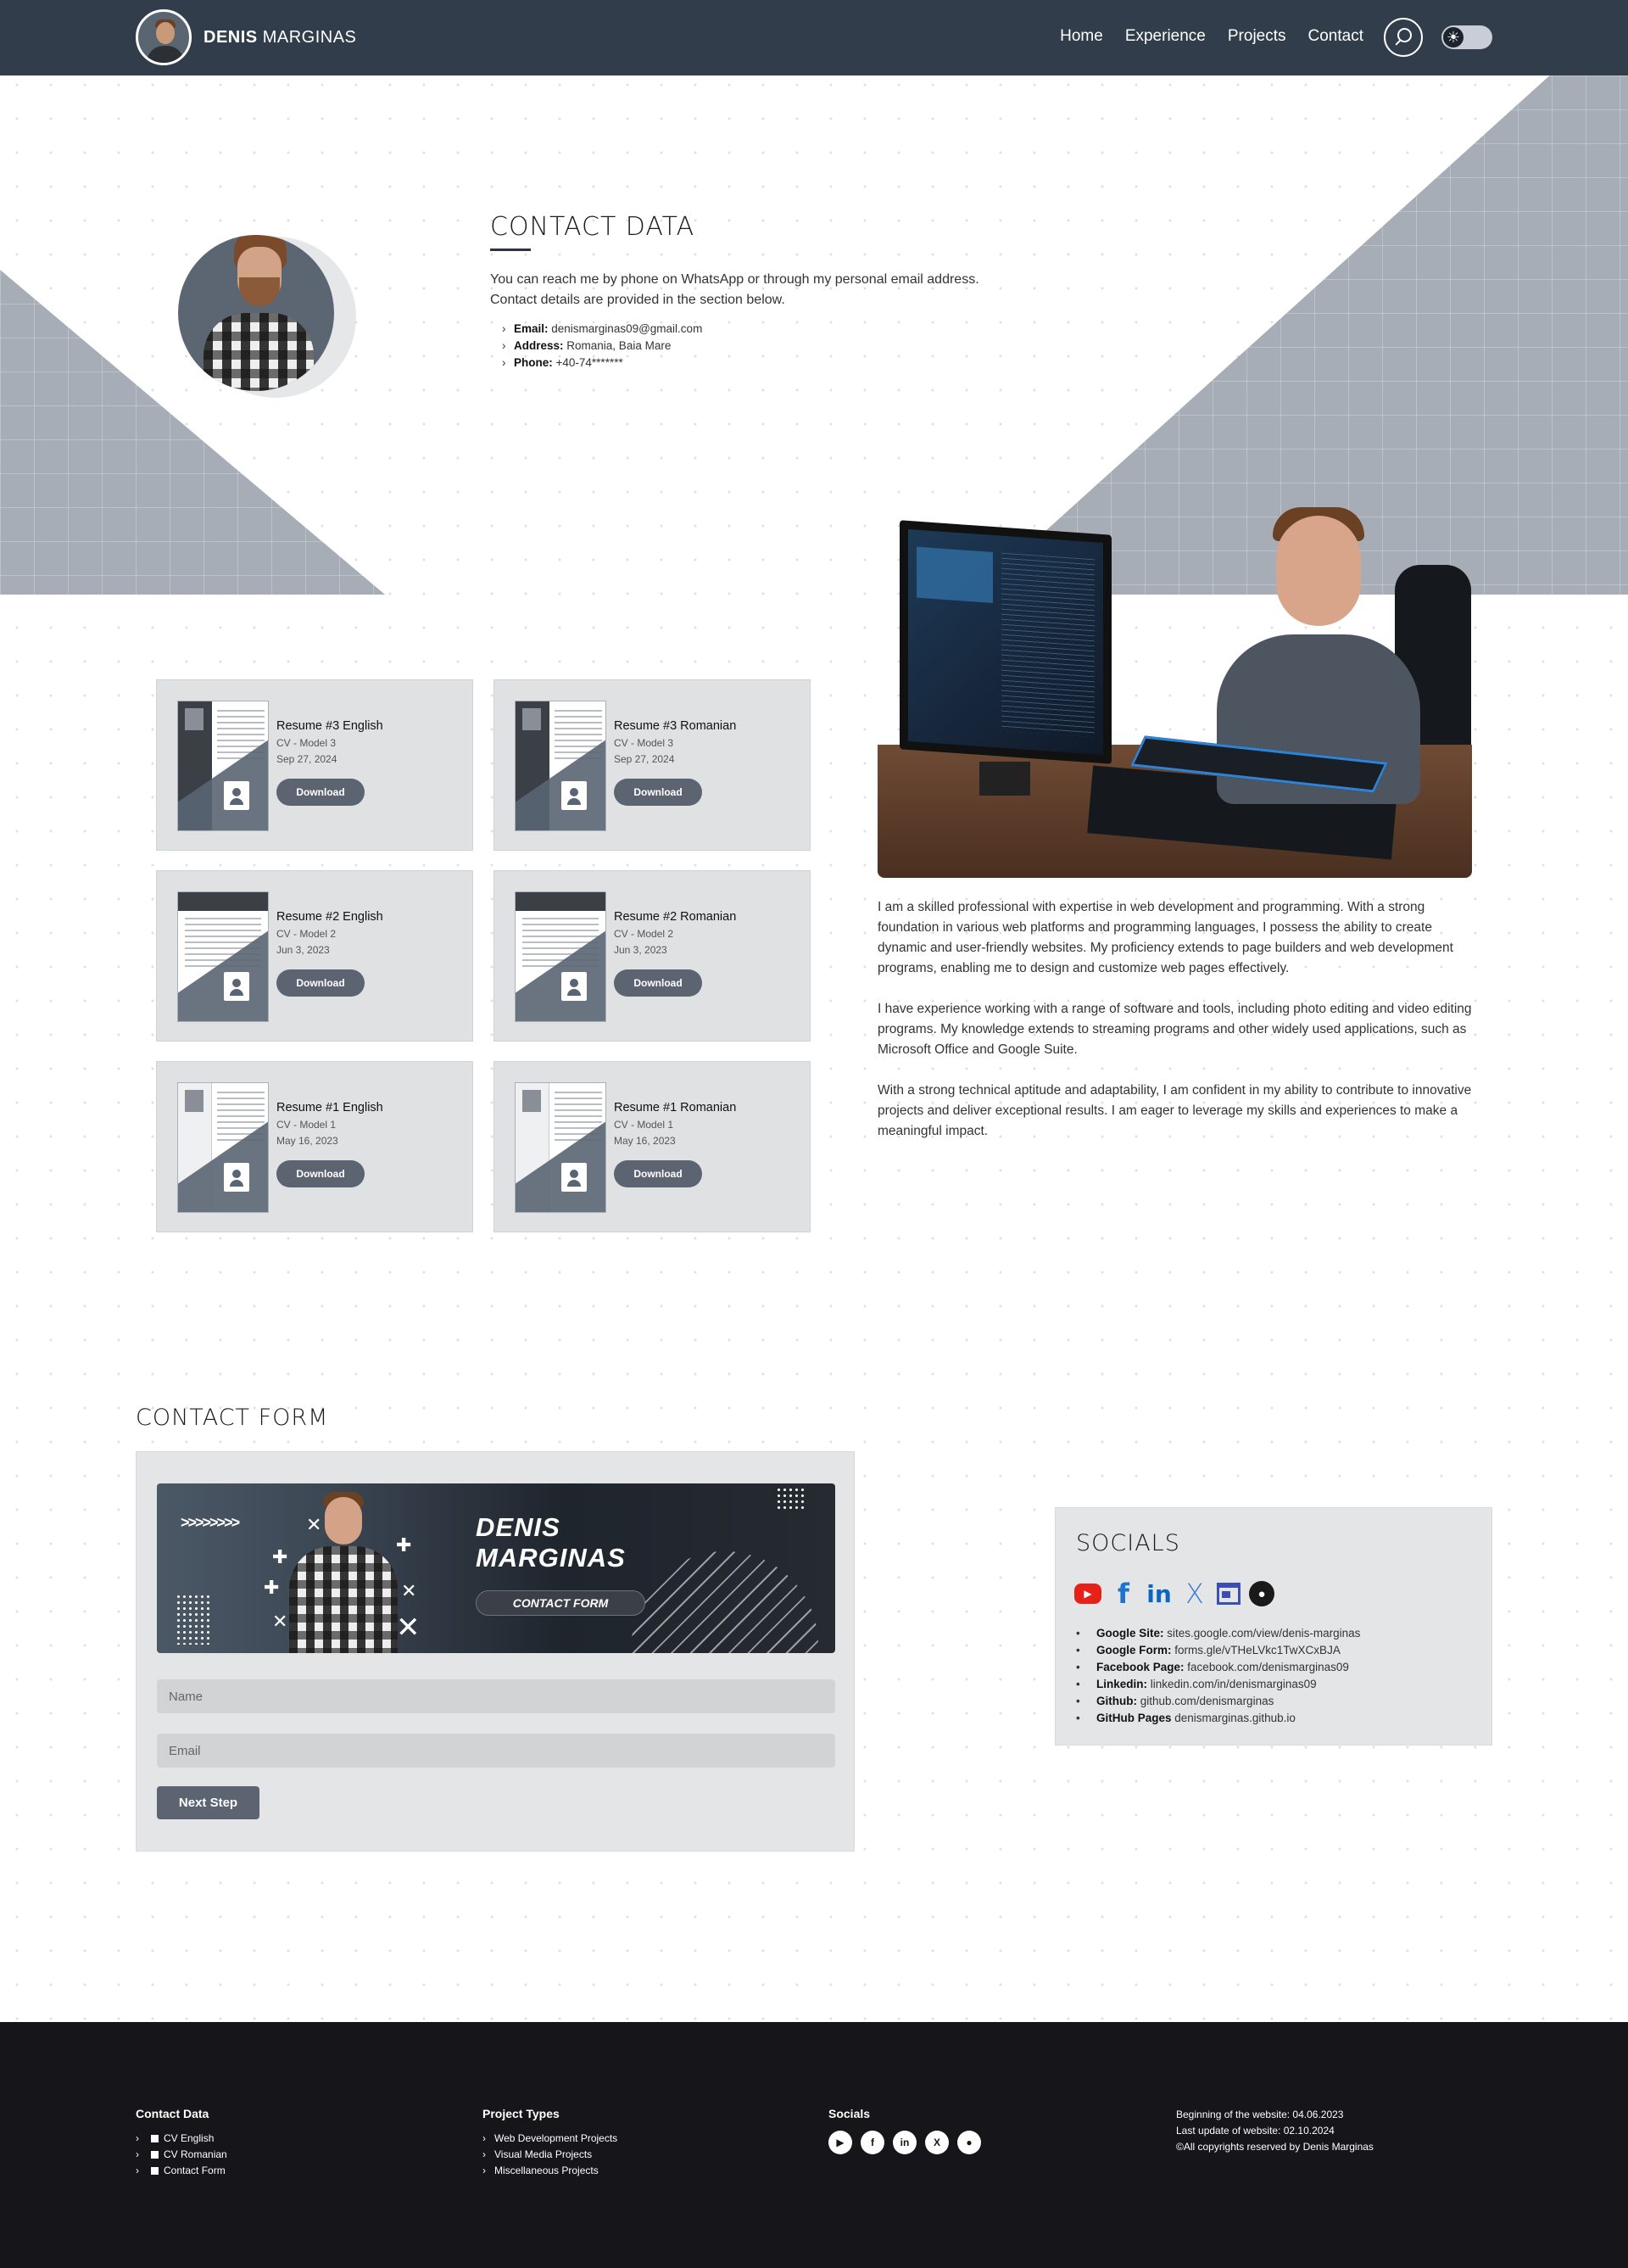 This screenshot has width=1628, height=2268. I want to click on resume-title: Resume #1 English, so click(329, 1107).